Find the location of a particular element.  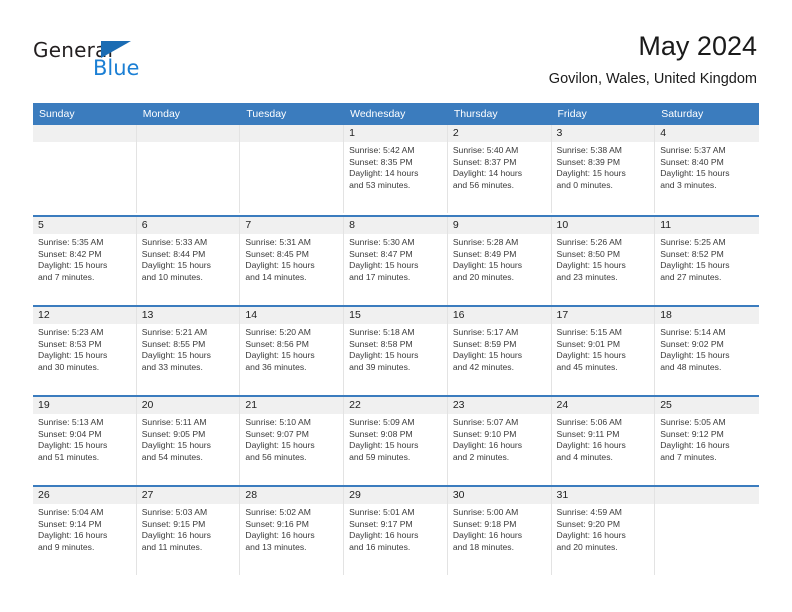

daylight-text-line2: and 51 minutes. is located at coordinates (69, 456).